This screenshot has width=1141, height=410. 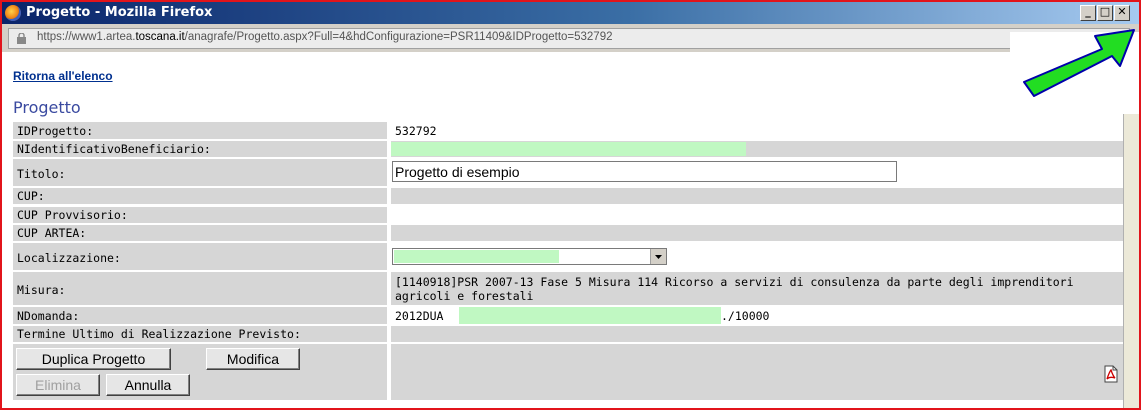 I want to click on chevron-down-icon, so click(x=658, y=256).